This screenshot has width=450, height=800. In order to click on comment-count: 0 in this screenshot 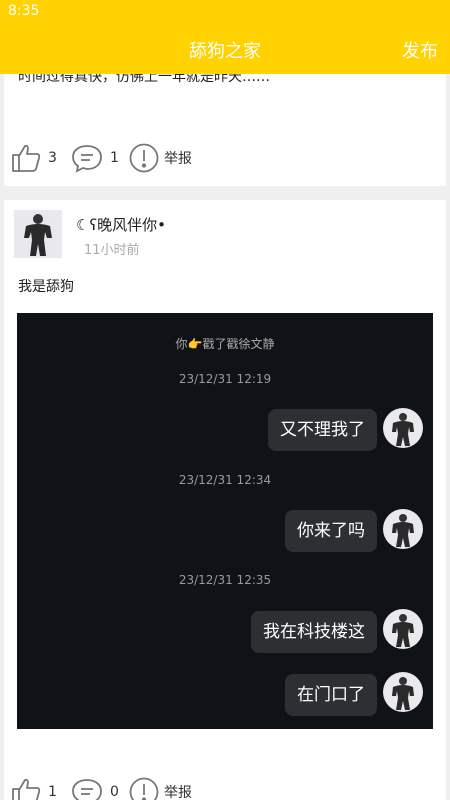, I will do `click(114, 792)`.